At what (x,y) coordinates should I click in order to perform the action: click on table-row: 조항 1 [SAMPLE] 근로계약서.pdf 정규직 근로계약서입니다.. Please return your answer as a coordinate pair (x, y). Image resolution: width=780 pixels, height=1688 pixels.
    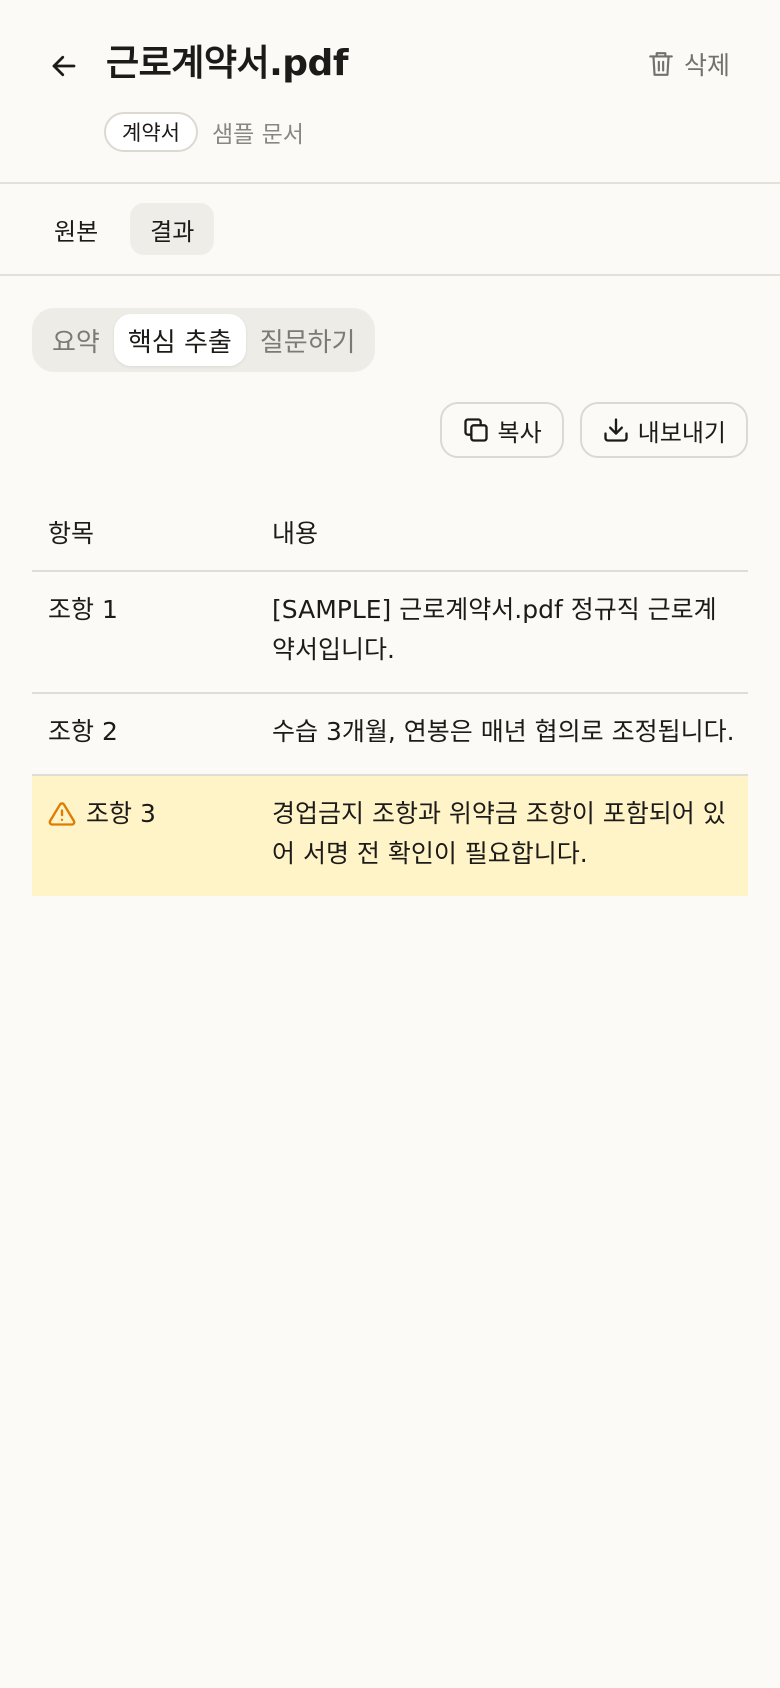
    Looking at the image, I should click on (390, 633).